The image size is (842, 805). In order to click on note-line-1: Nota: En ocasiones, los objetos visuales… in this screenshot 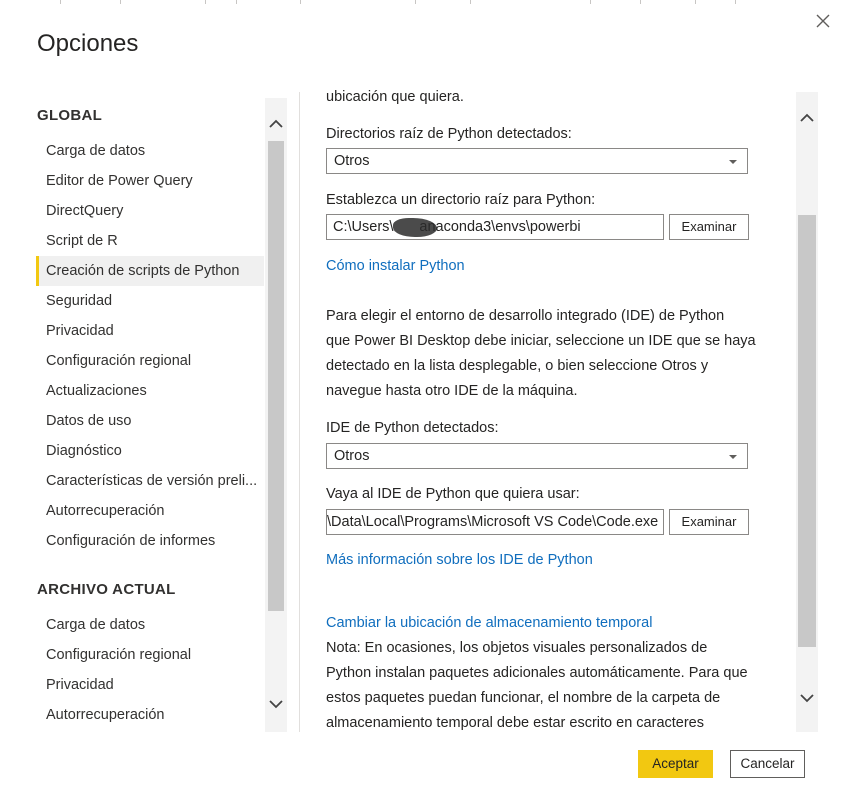, I will do `click(517, 648)`.